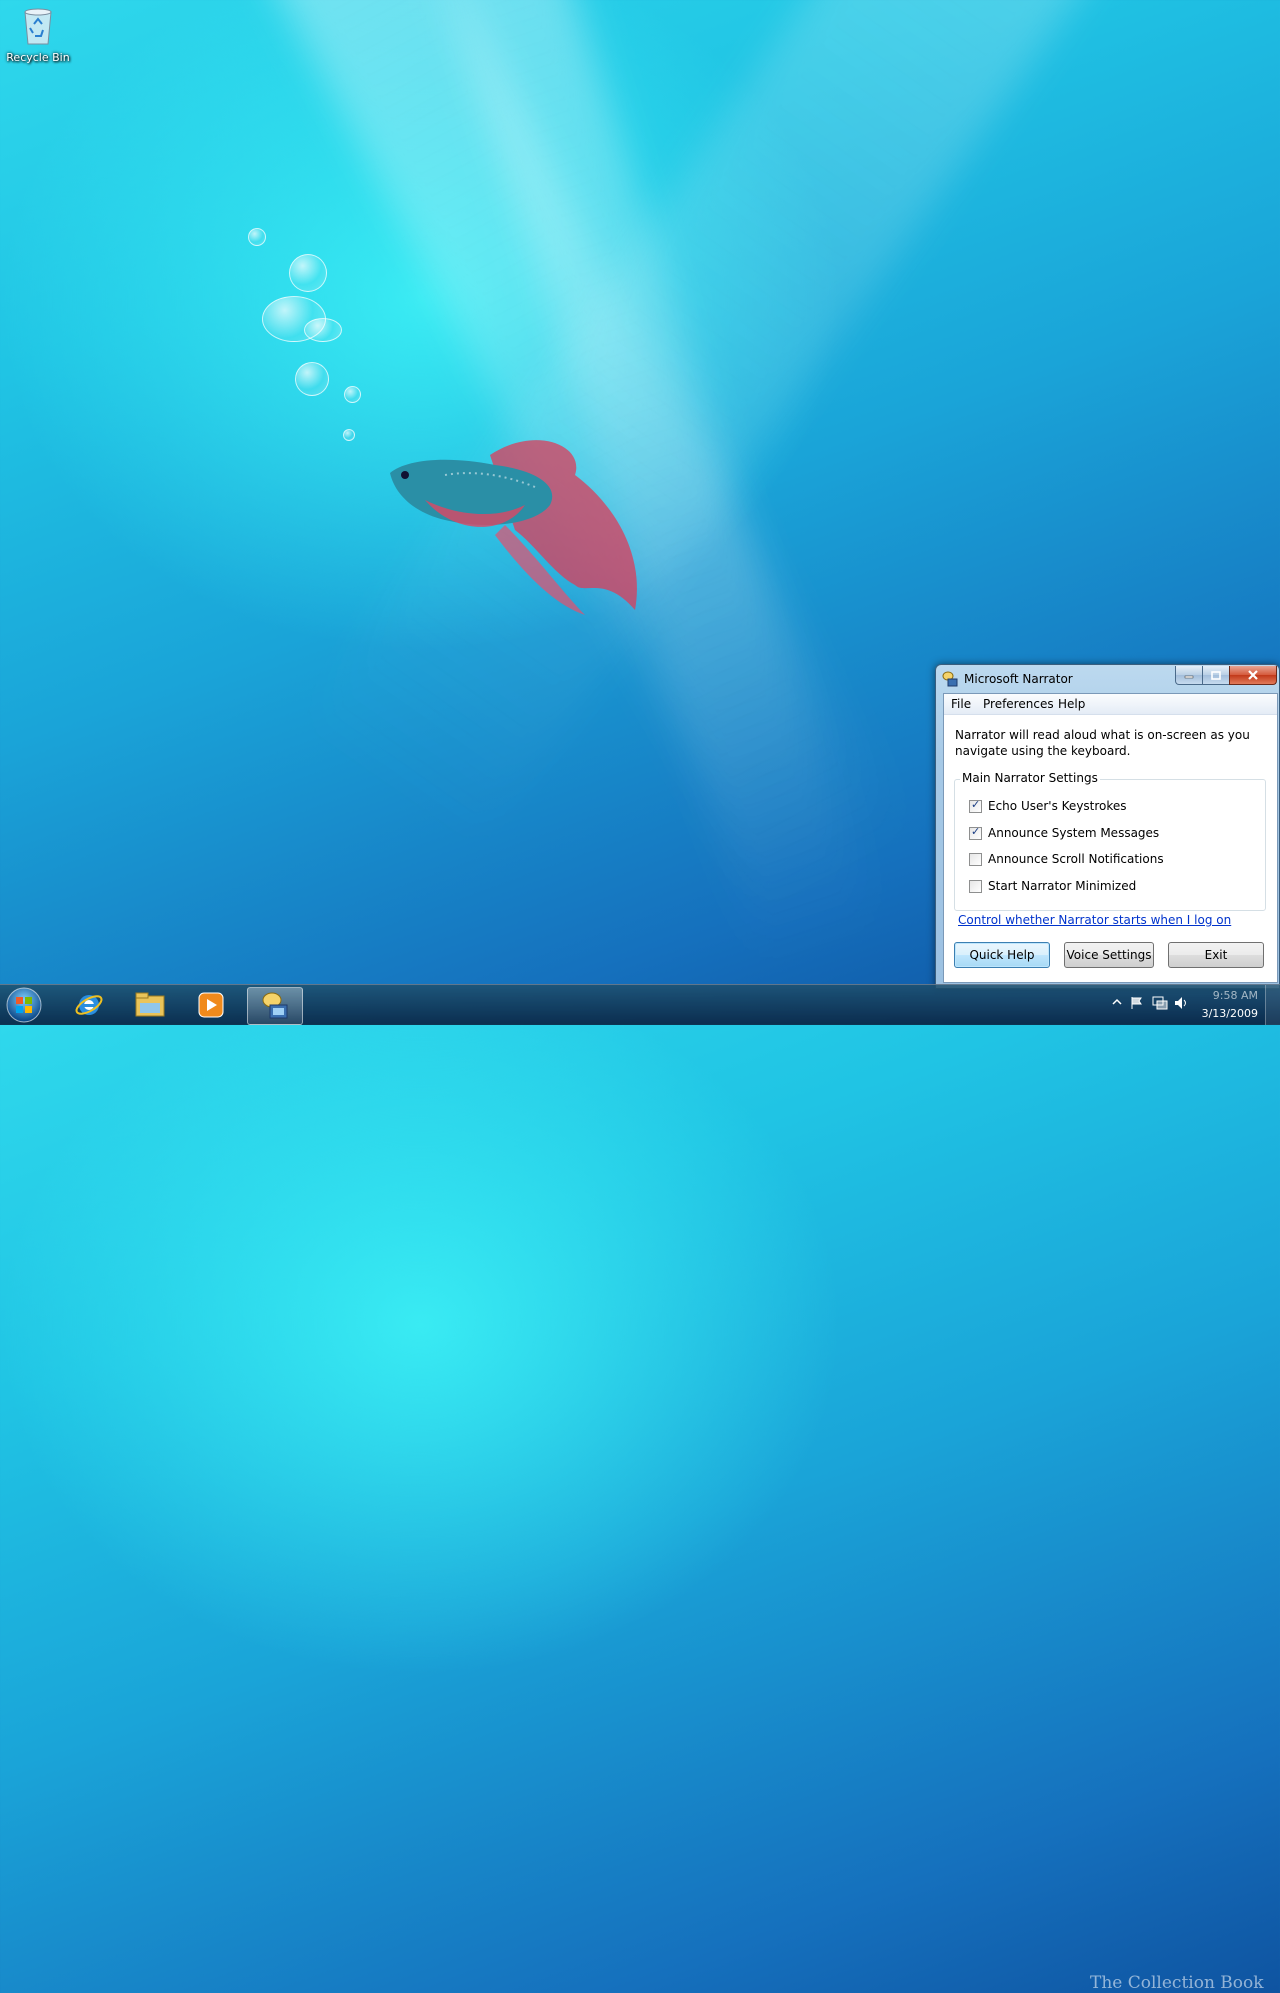 The image size is (1280, 1993). I want to click on checkbox-start-minimized: Start Narrator Minimized, so click(1052, 886).